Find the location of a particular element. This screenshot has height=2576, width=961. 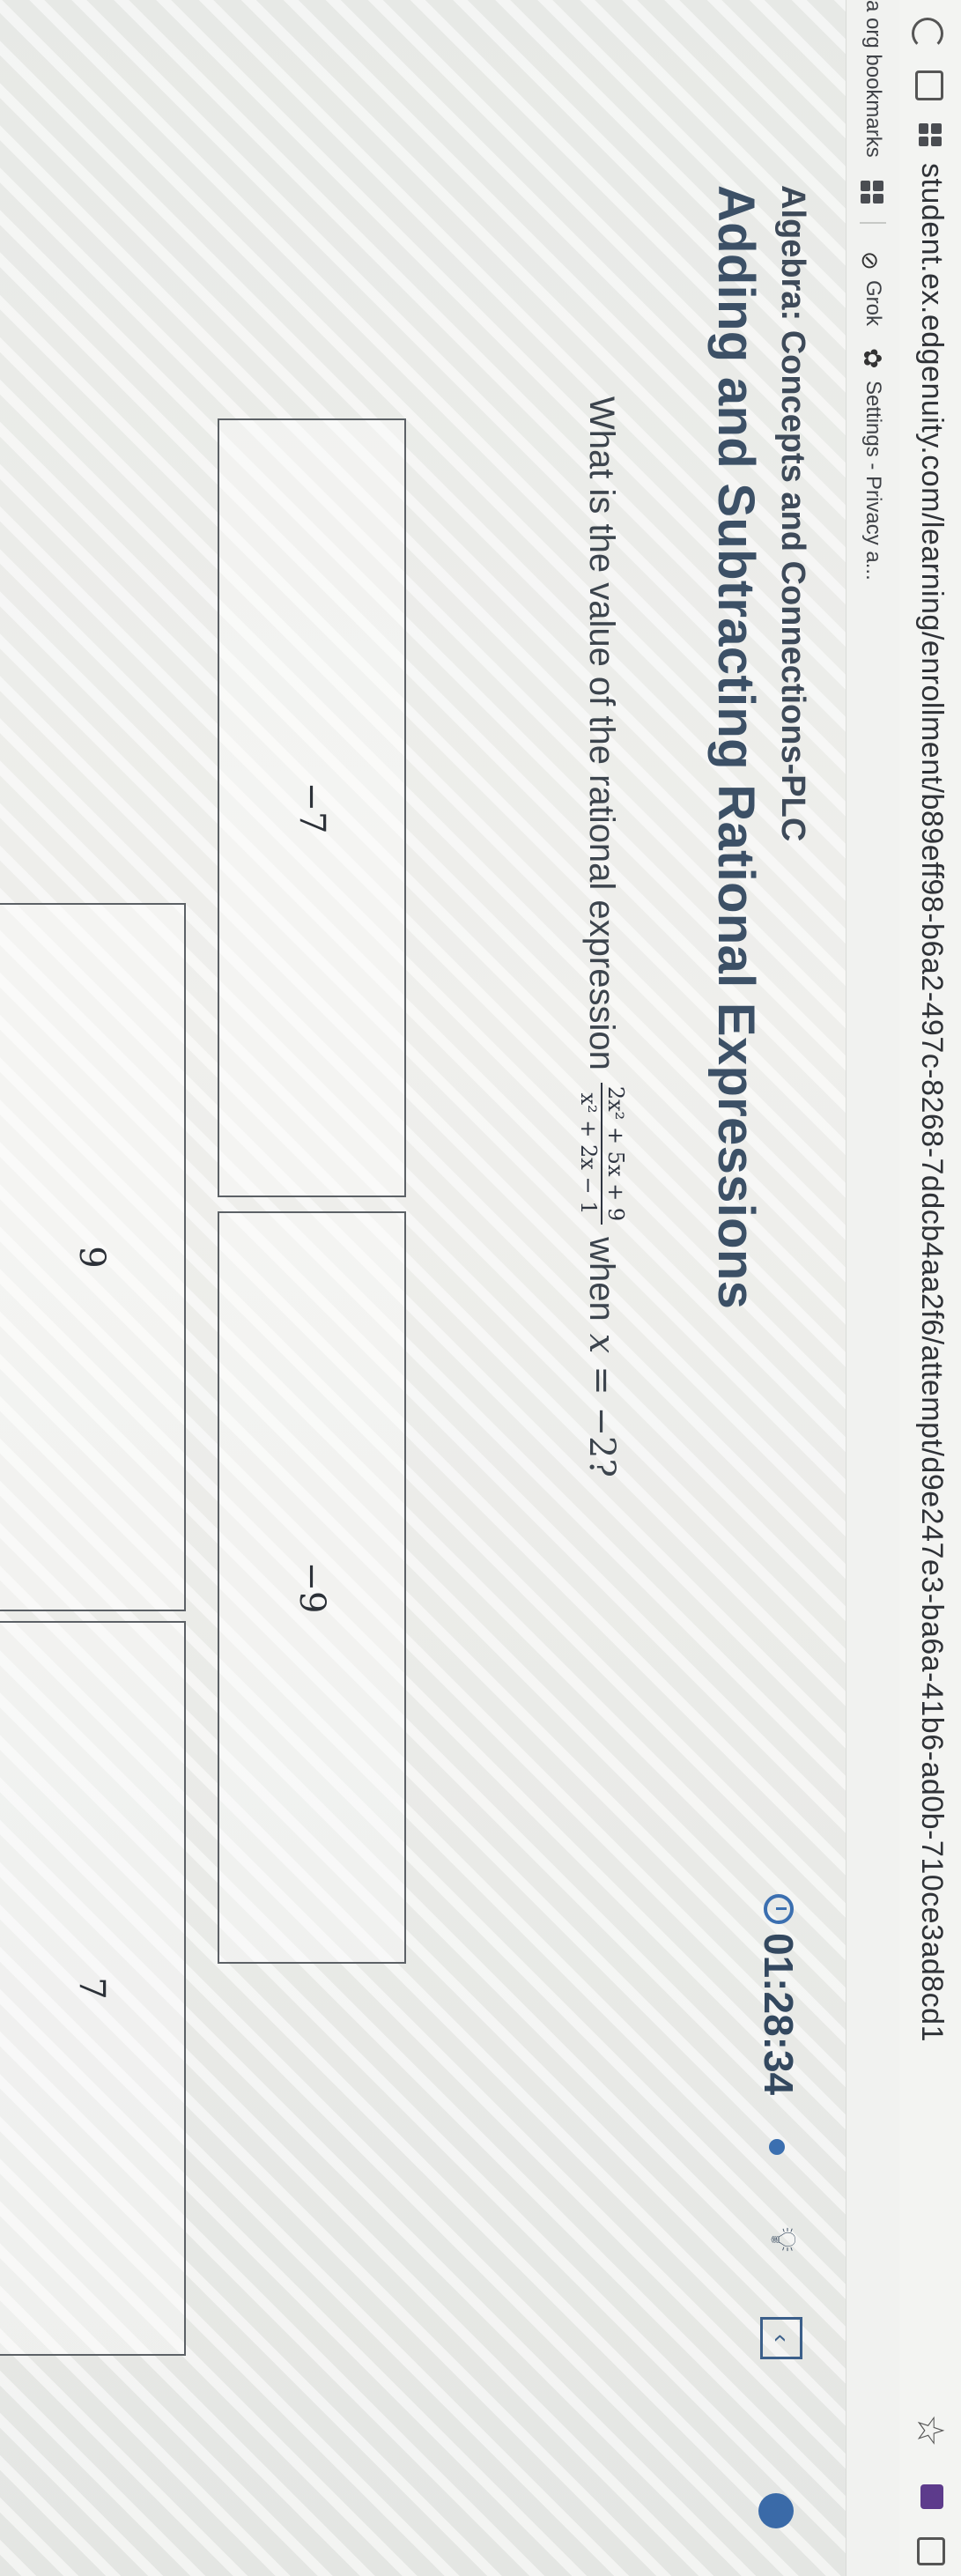

choice-label: 7 is located at coordinates (91, 1988).